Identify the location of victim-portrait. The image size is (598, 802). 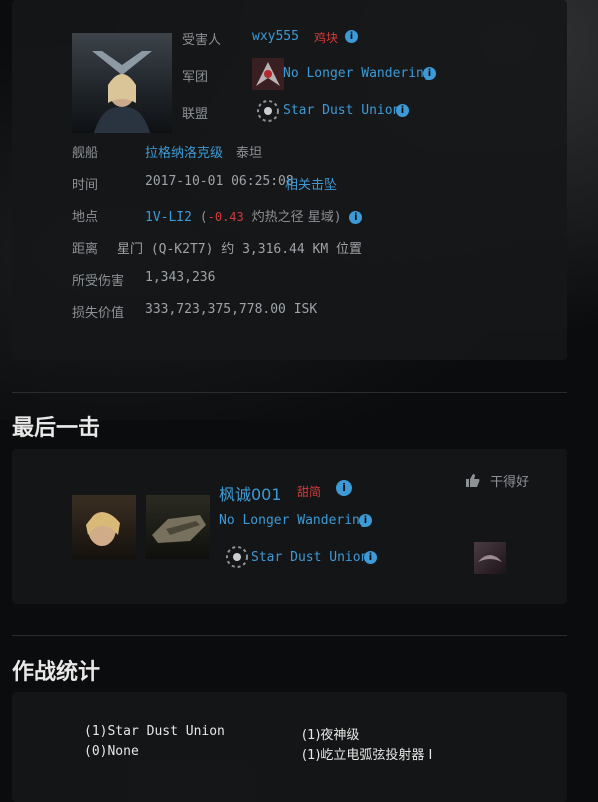
(122, 83).